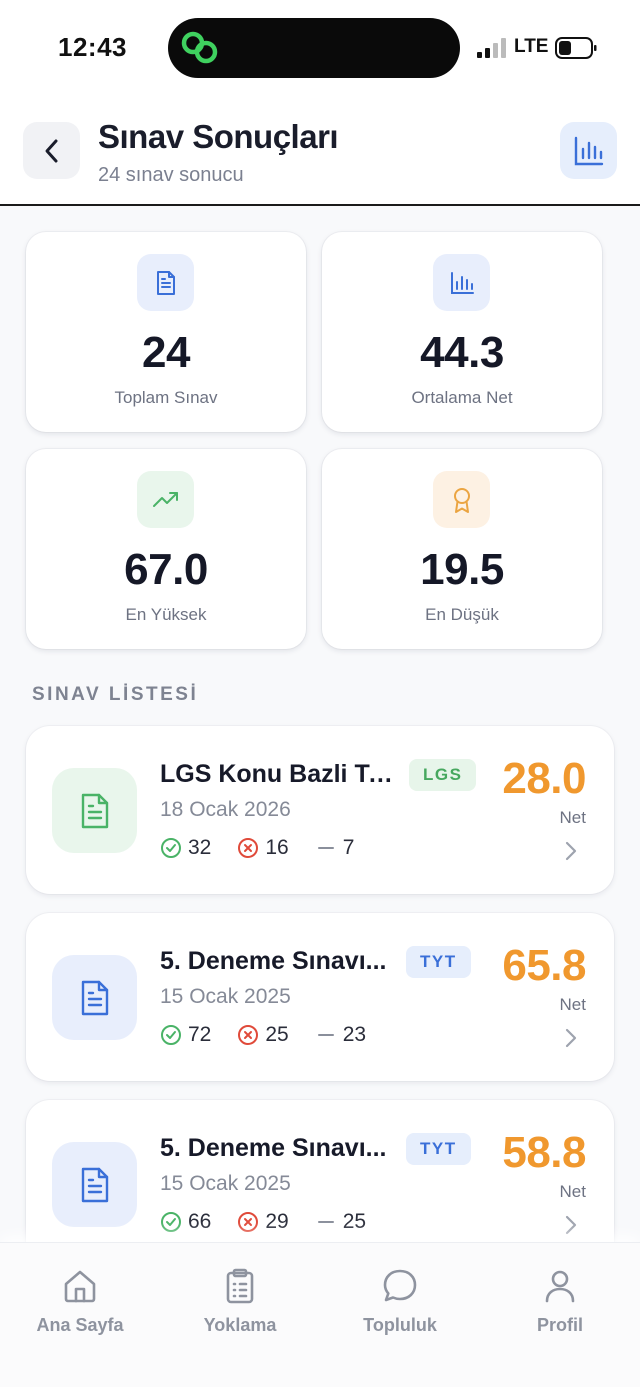  I want to click on stat-card-average-net: 44.3 Ortalama Net, so click(462, 332).